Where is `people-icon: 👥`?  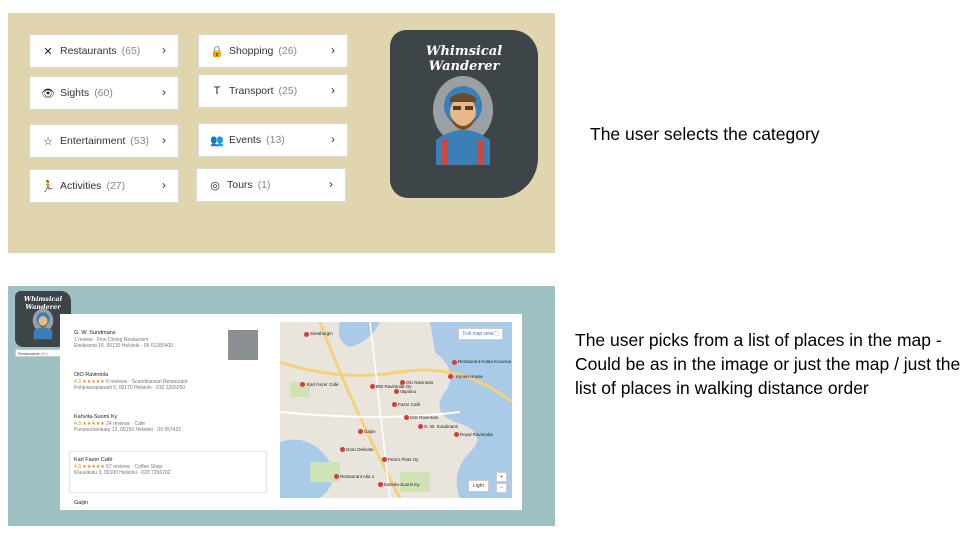 people-icon: 👥 is located at coordinates (217, 140).